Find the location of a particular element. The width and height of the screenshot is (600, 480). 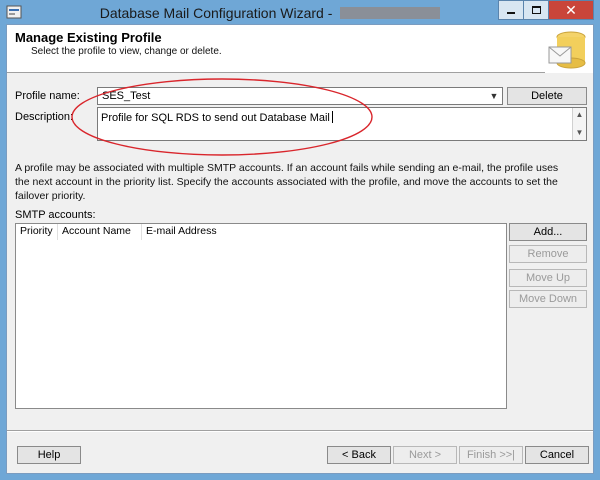

maximize-icon is located at coordinates (536, 10).